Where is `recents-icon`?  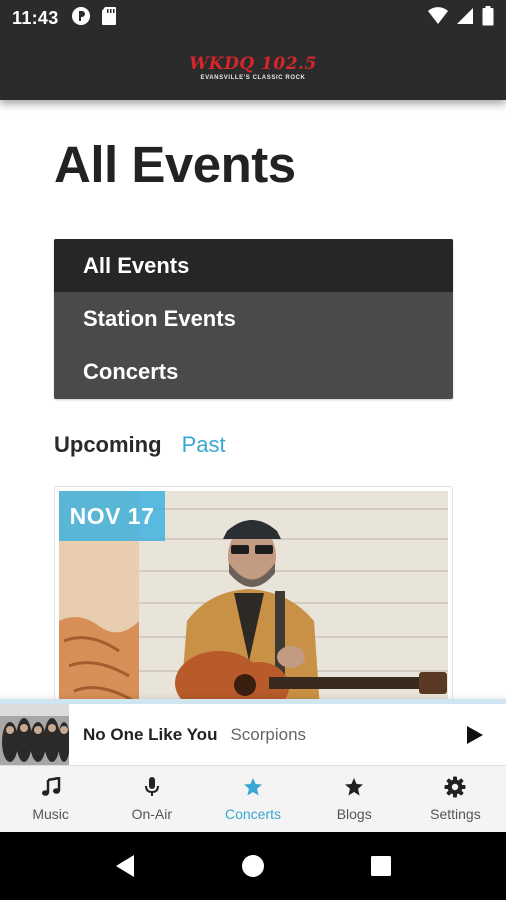 recents-icon is located at coordinates (381, 866).